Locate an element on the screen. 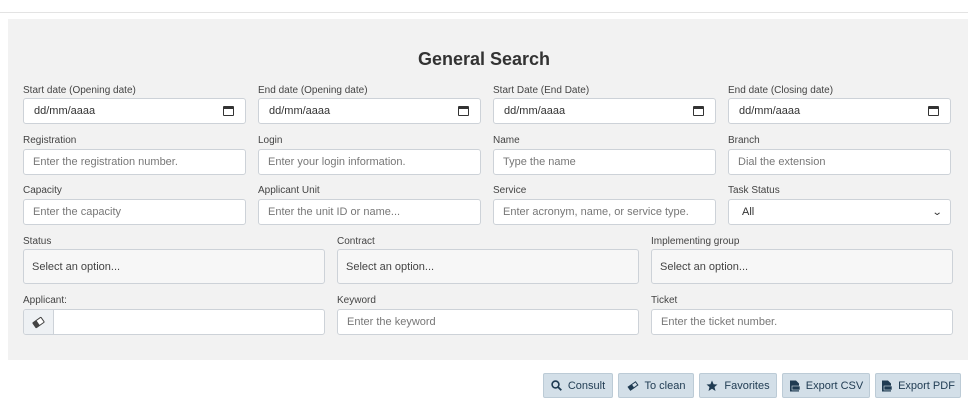 This screenshot has width=968, height=402. end-closing-date-input: dd/mm/aaaa is located at coordinates (839, 111).